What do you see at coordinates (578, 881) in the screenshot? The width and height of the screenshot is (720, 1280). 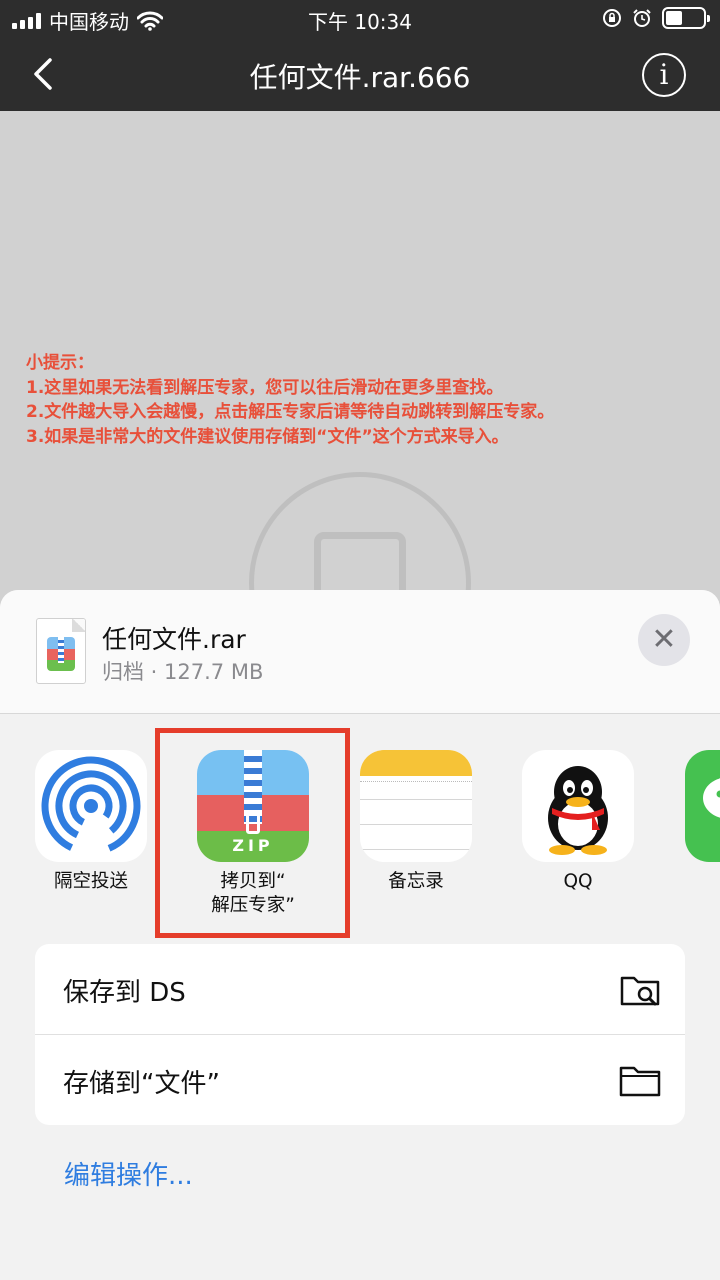 I see `share-app-label: QQ` at bounding box center [578, 881].